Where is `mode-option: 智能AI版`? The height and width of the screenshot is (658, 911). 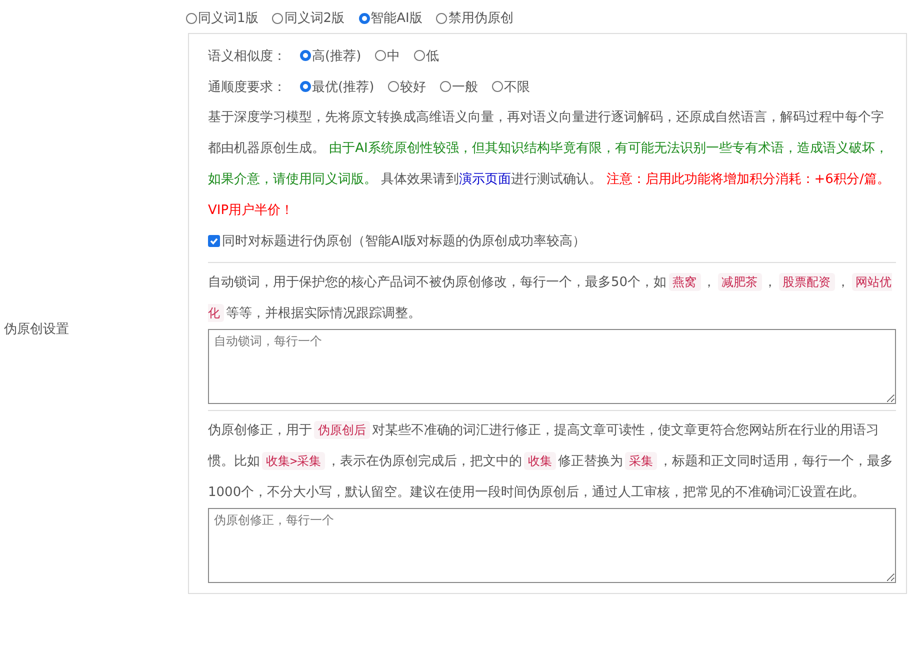
mode-option: 智能AI版 is located at coordinates (390, 18).